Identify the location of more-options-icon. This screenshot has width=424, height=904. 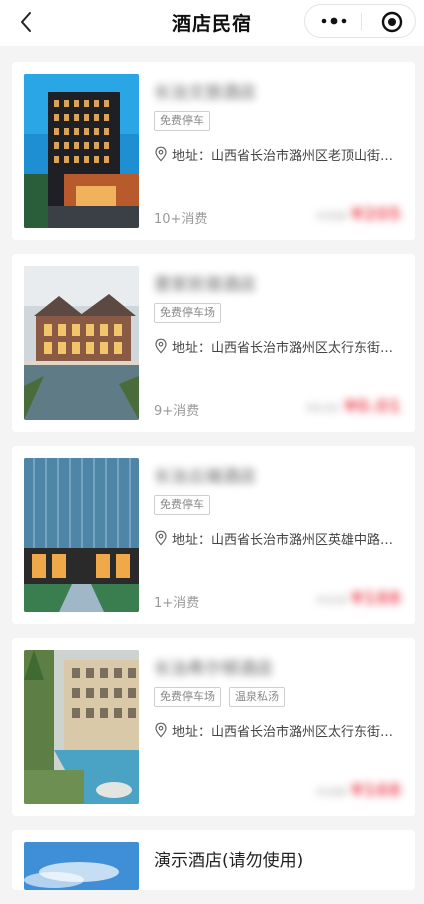
(334, 21).